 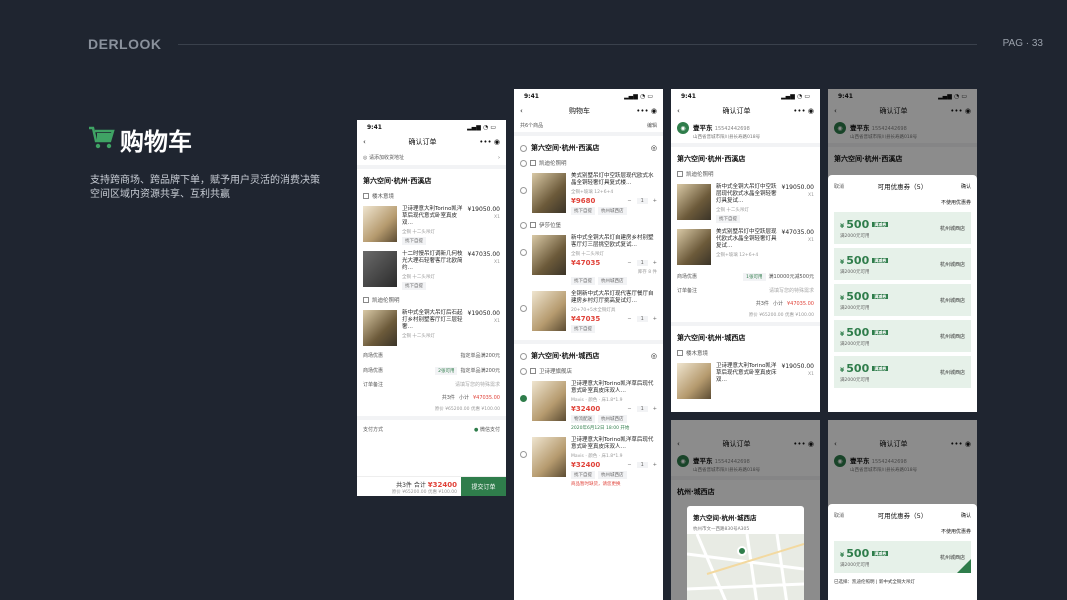 What do you see at coordinates (486, 397) in the screenshot?
I see `subtotal-value: ¥47035.00` at bounding box center [486, 397].